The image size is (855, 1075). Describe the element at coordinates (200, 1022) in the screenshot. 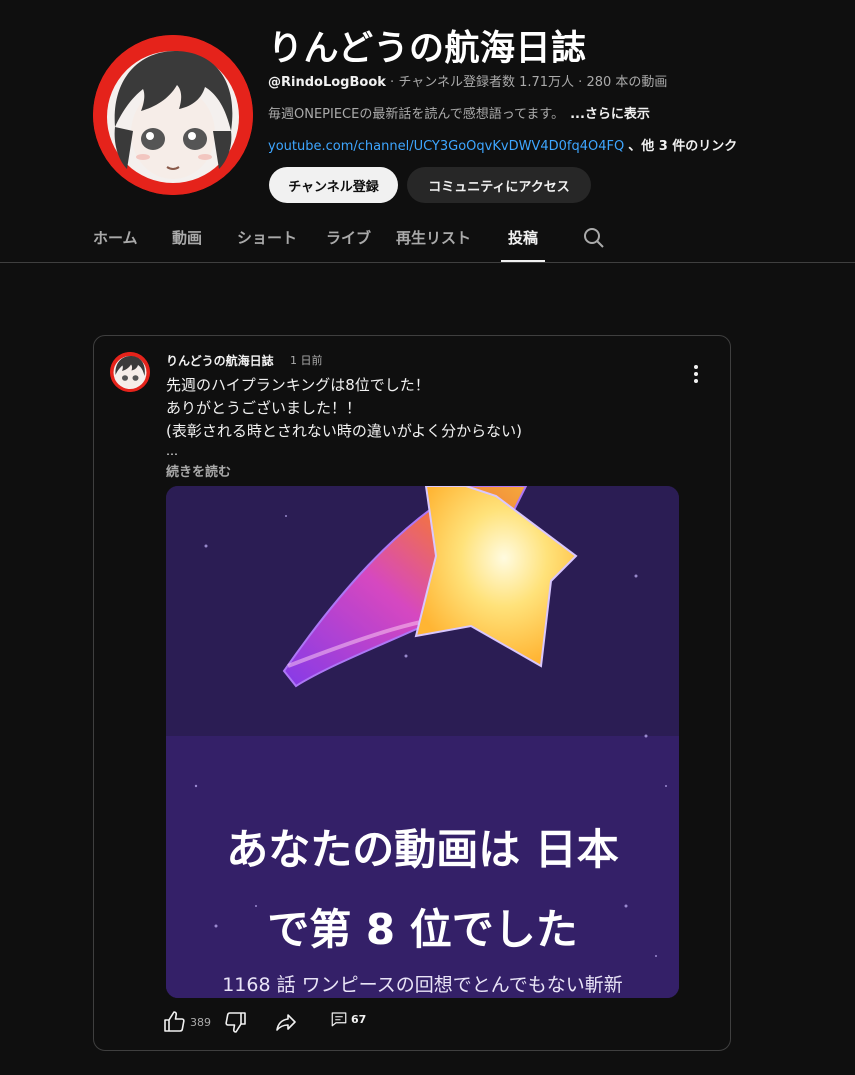

I see `like-count: 389` at that location.